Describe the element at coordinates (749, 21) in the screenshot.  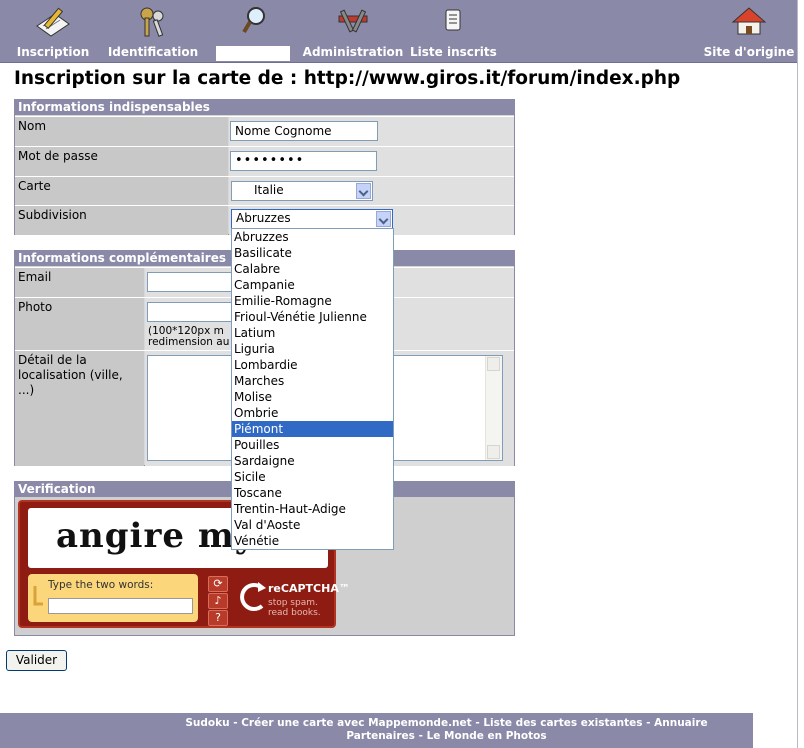
I see `home-icon` at that location.